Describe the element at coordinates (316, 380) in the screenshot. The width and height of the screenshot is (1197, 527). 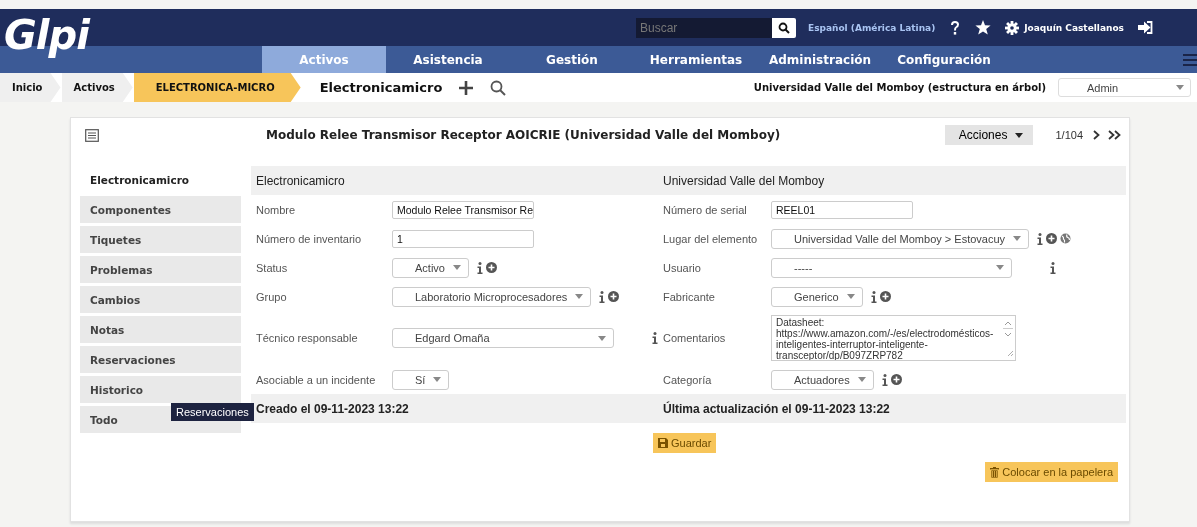
I see `field-label: Asociable a un incidente` at that location.